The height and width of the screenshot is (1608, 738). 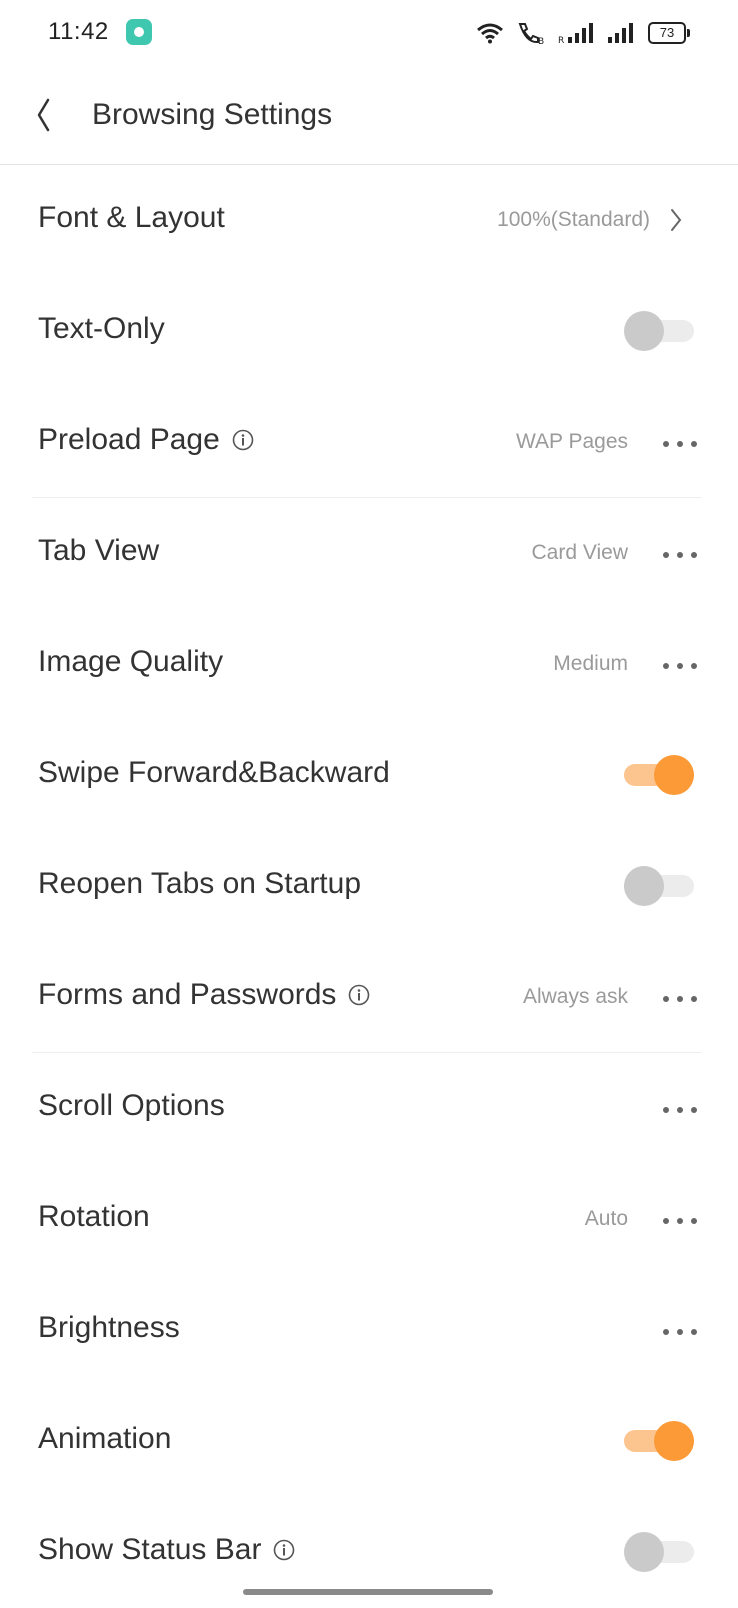 What do you see at coordinates (490, 33) in the screenshot?
I see `wifi-icon` at bounding box center [490, 33].